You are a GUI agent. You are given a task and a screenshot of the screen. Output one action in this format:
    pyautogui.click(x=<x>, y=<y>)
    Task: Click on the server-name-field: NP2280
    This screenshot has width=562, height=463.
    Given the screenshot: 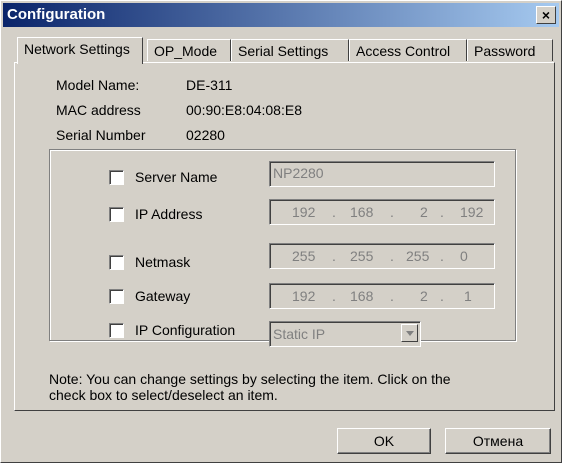 What is the action you would take?
    pyautogui.click(x=382, y=174)
    